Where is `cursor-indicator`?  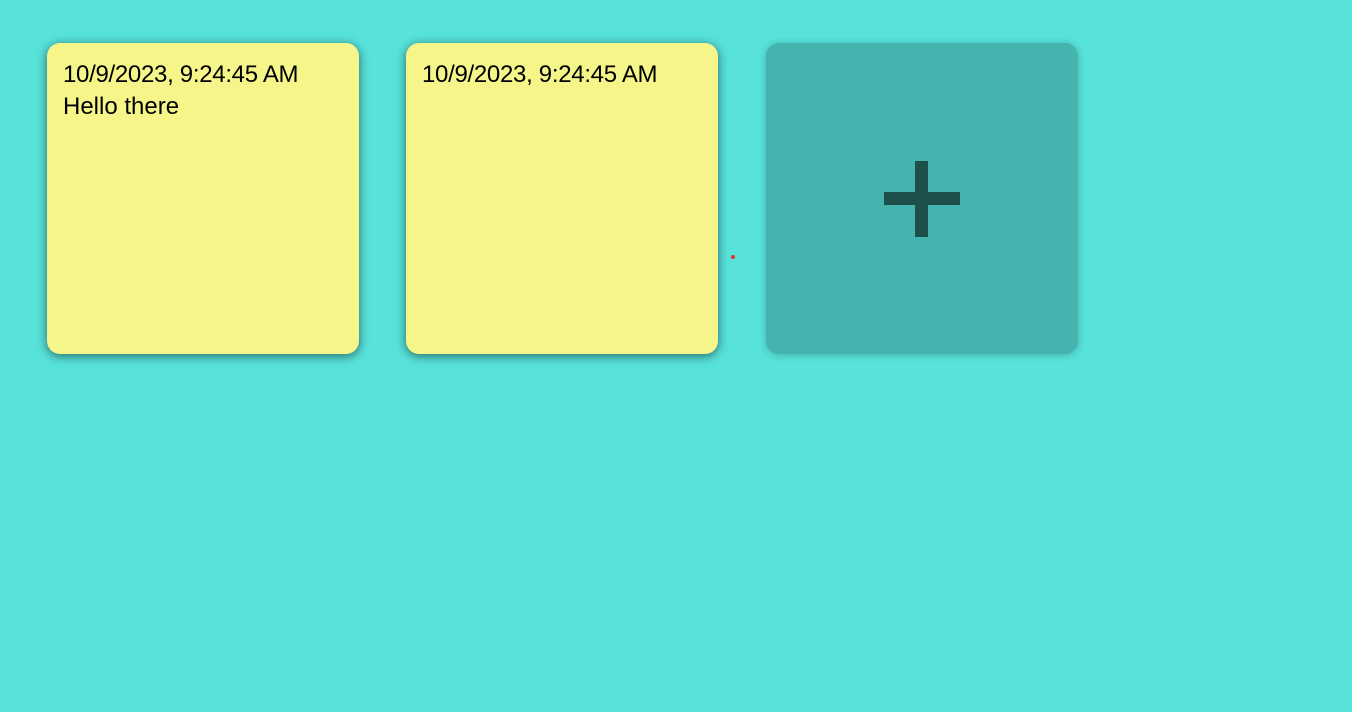 cursor-indicator is located at coordinates (733, 257).